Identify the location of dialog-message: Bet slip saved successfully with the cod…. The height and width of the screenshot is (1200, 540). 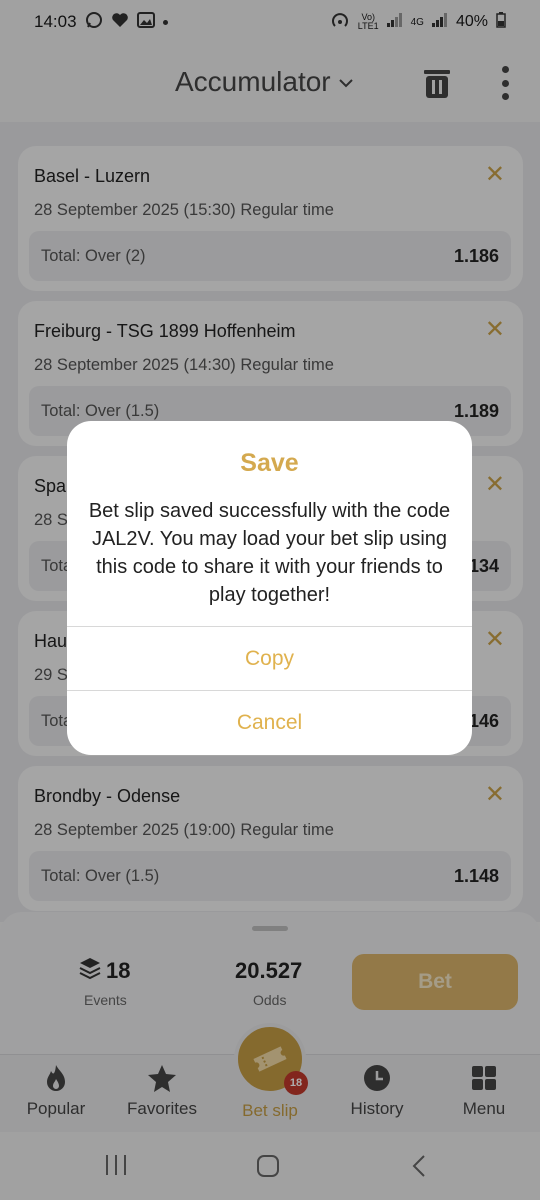
(269, 553).